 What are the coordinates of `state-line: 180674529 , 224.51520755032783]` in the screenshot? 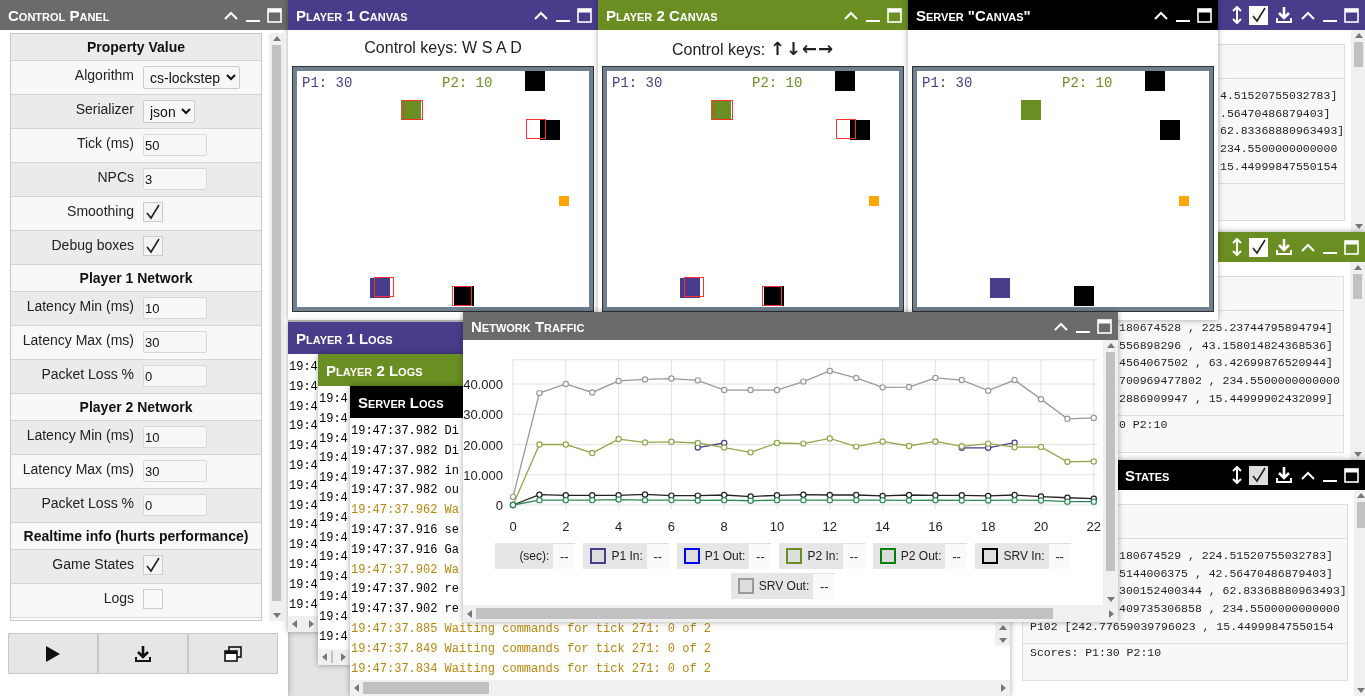 It's located at (1226, 556).